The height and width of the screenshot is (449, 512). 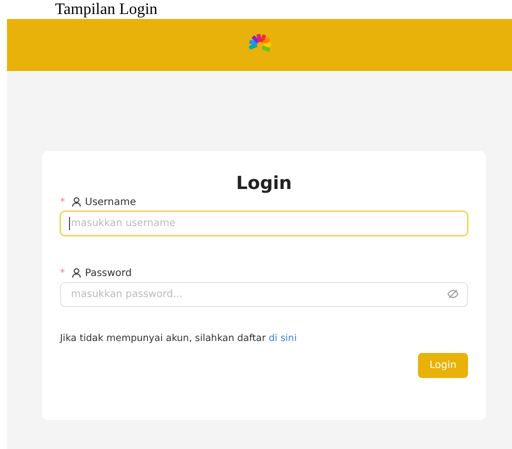 What do you see at coordinates (282, 338) in the screenshot?
I see `register-link: di sini` at bounding box center [282, 338].